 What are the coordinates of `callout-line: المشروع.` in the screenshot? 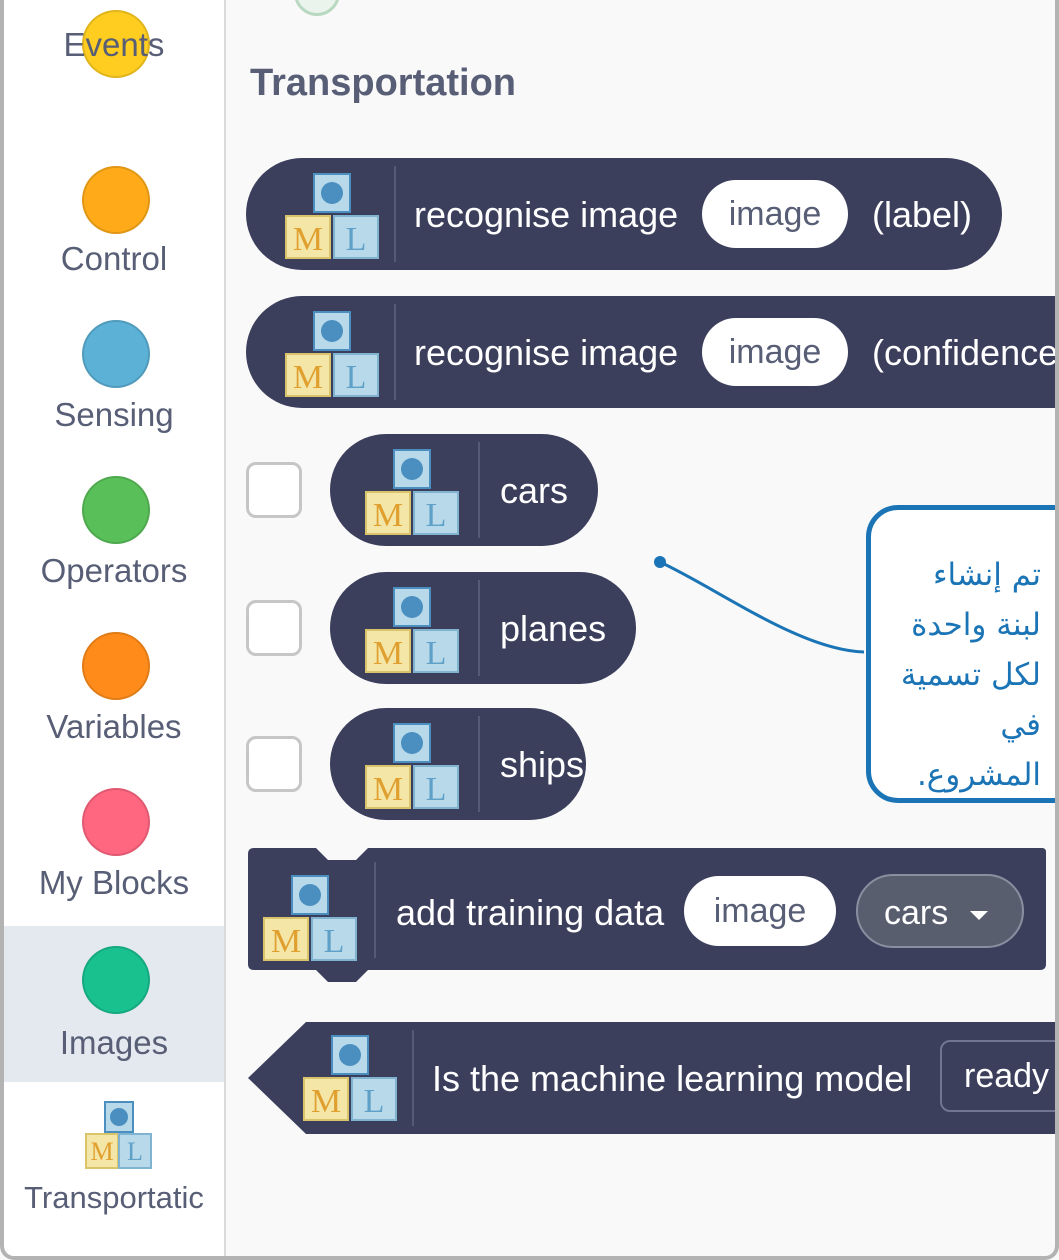 It's located at (978, 775).